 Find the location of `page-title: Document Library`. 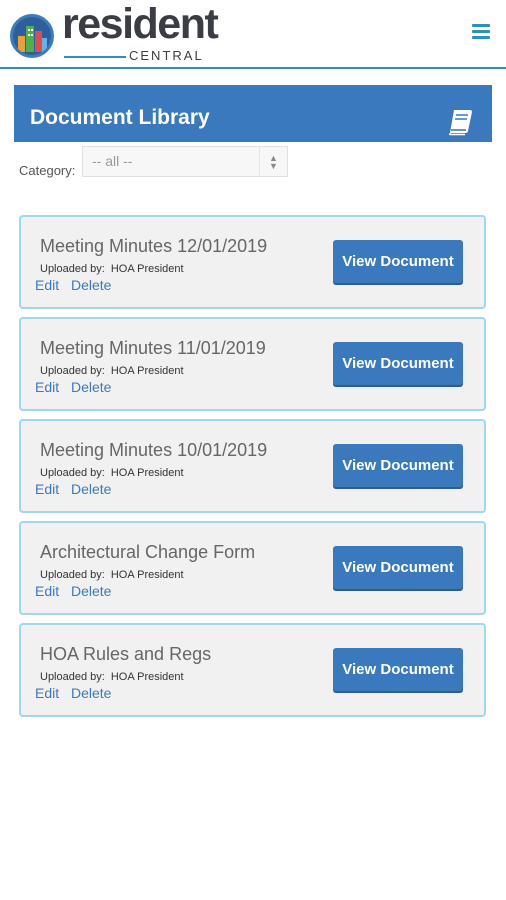

page-title: Document Library is located at coordinates (120, 117).